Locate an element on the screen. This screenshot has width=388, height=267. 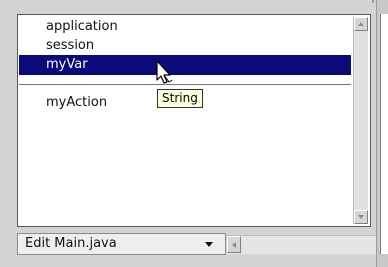
scroll-left-button is located at coordinates (234, 244).